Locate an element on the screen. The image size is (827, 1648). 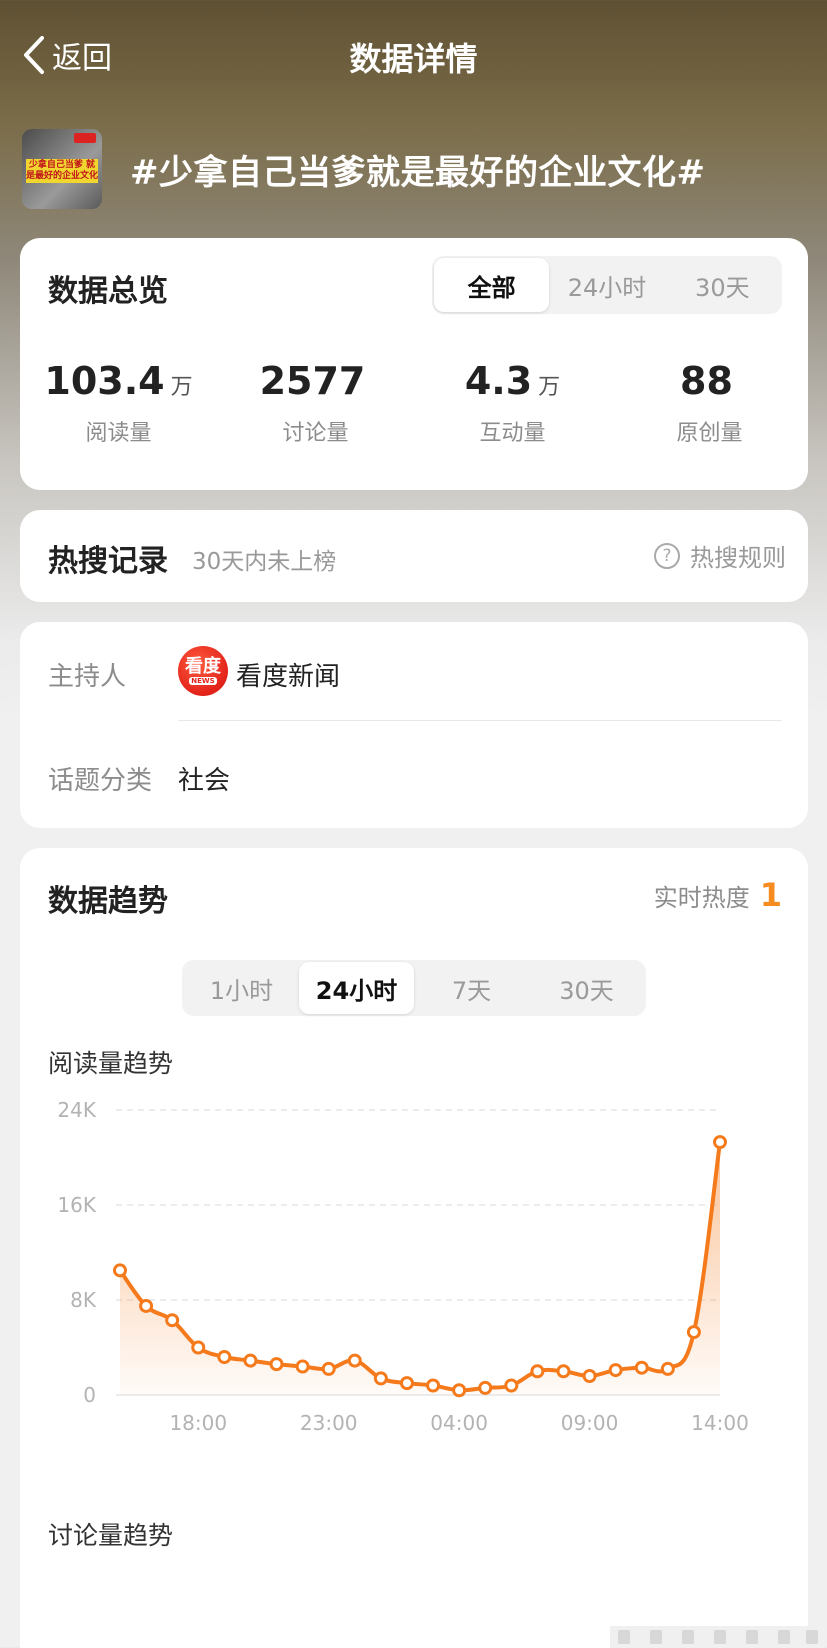
topic-thumbnail: 少拿自己当爹 就是最好的企业文化 is located at coordinates (62, 169).